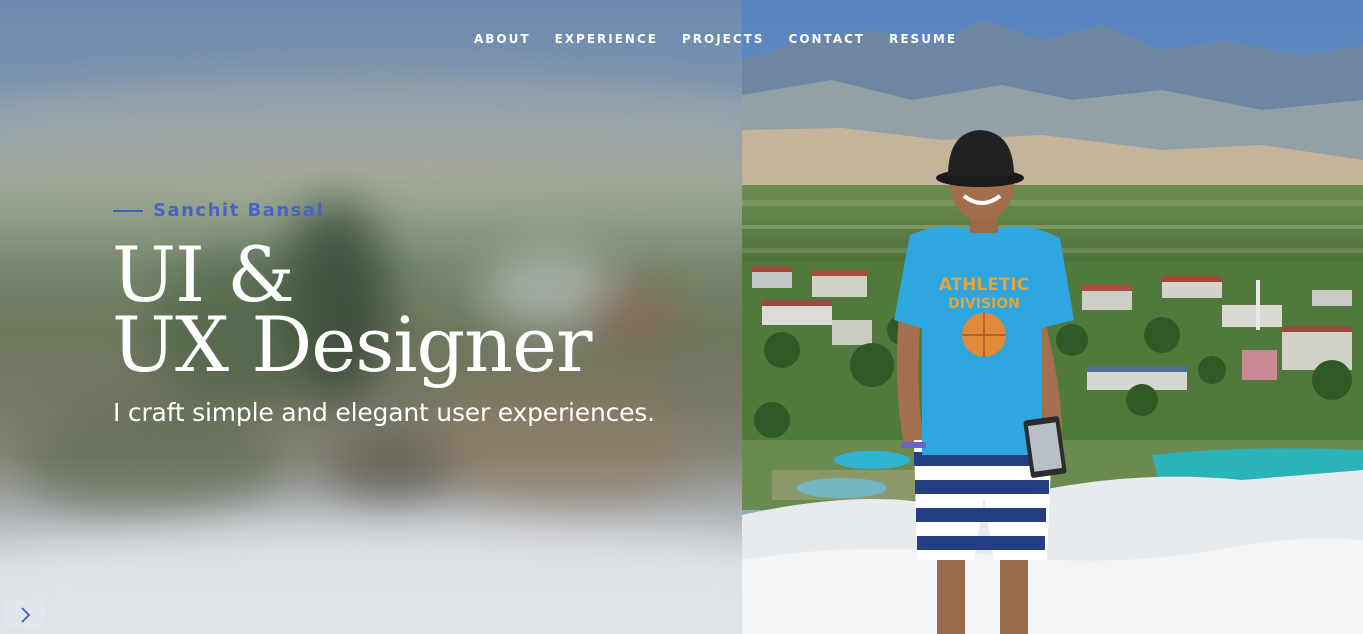  I want to click on nav-resume: RESUME, so click(923, 39).